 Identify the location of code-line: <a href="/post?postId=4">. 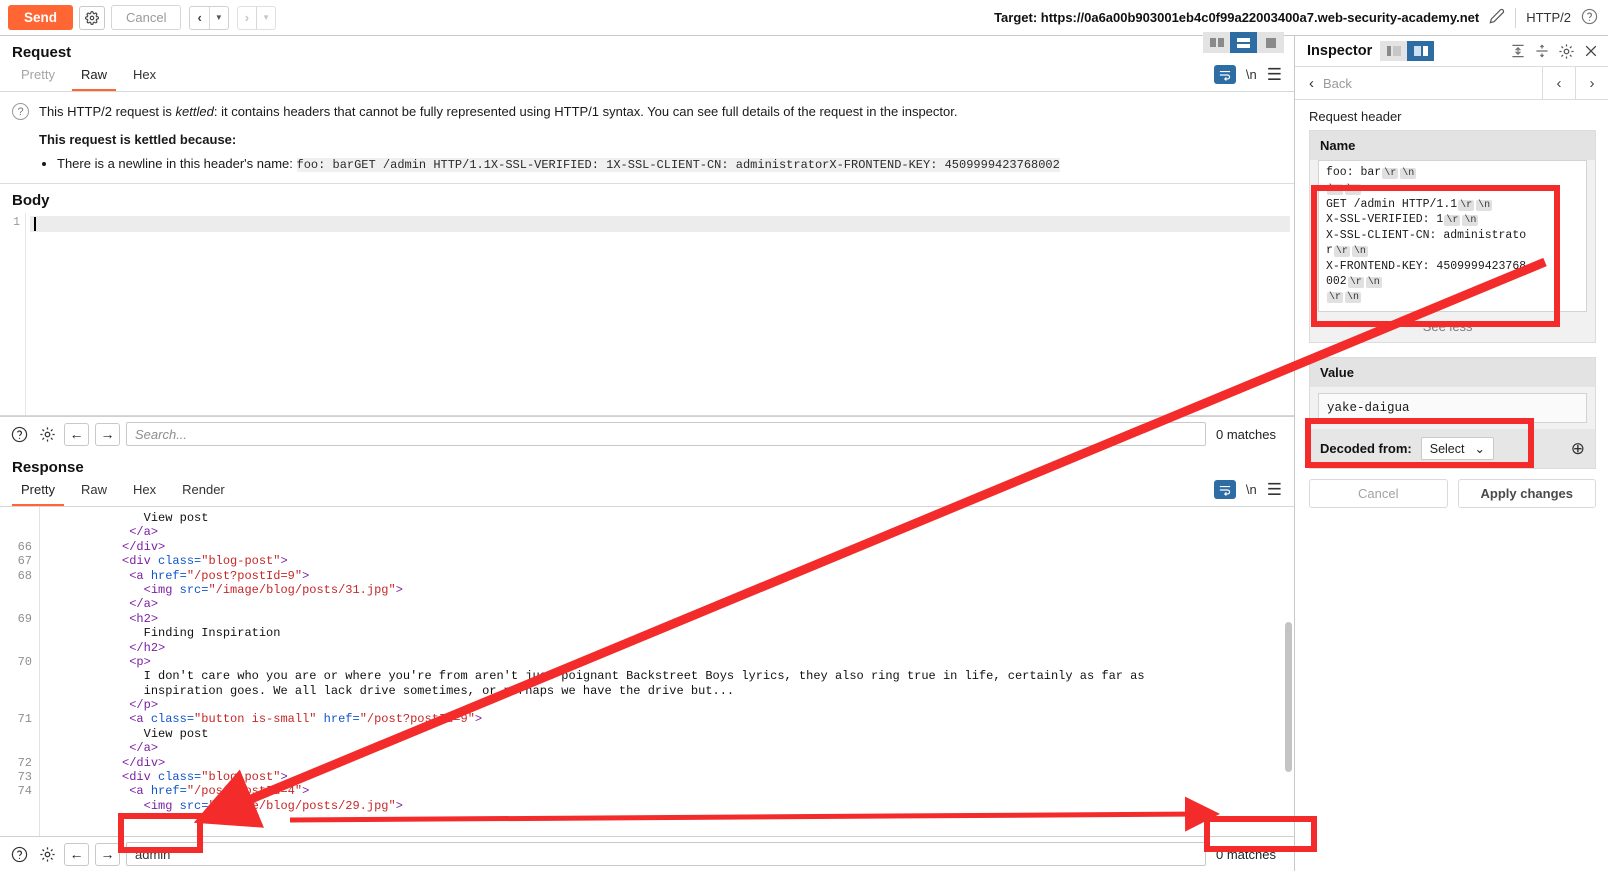
(219, 791).